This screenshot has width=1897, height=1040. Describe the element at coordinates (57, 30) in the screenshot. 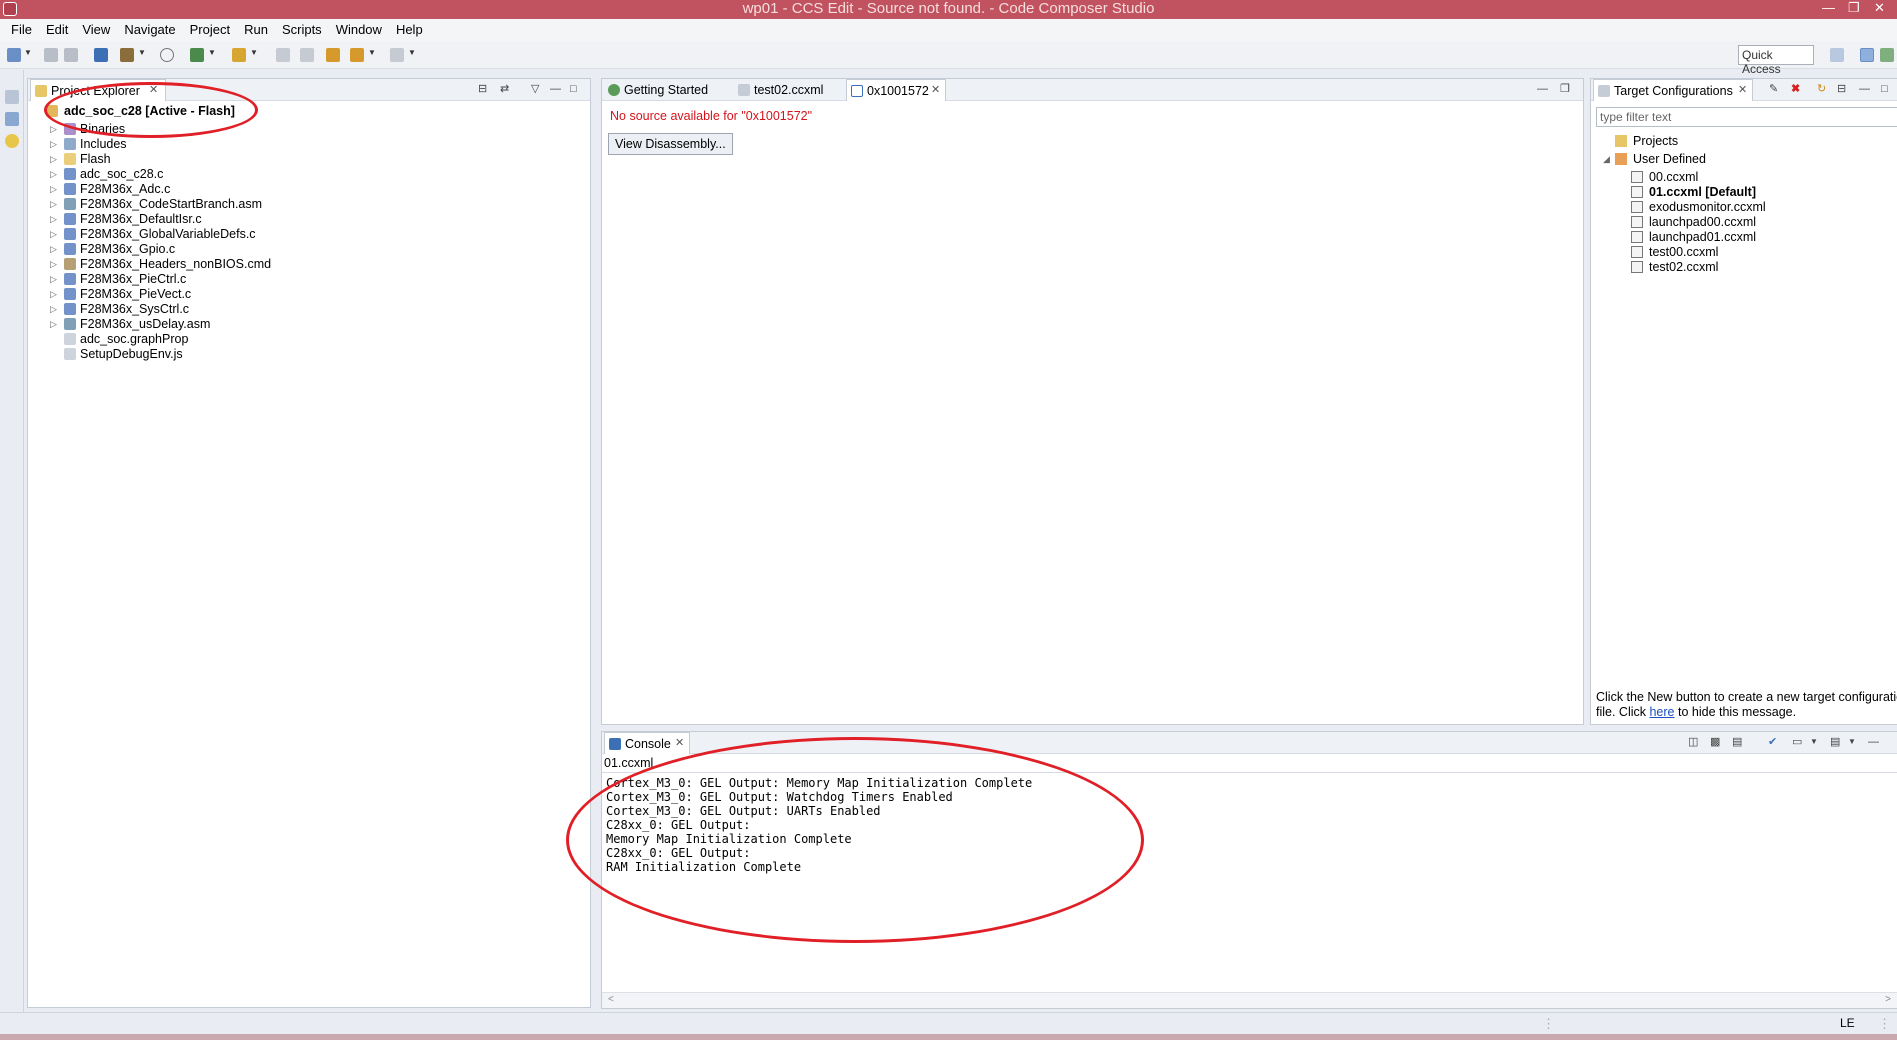

I see `menu-edit: Edit` at that location.